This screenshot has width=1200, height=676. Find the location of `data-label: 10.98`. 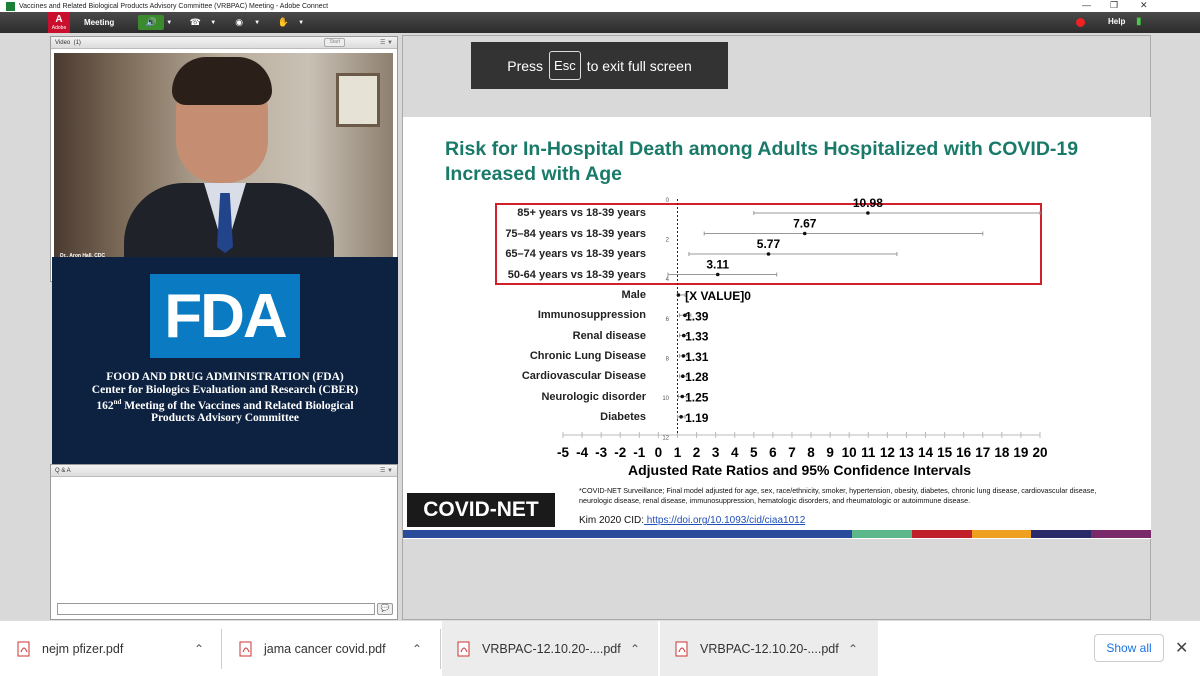

data-label: 10.98 is located at coordinates (868, 203).